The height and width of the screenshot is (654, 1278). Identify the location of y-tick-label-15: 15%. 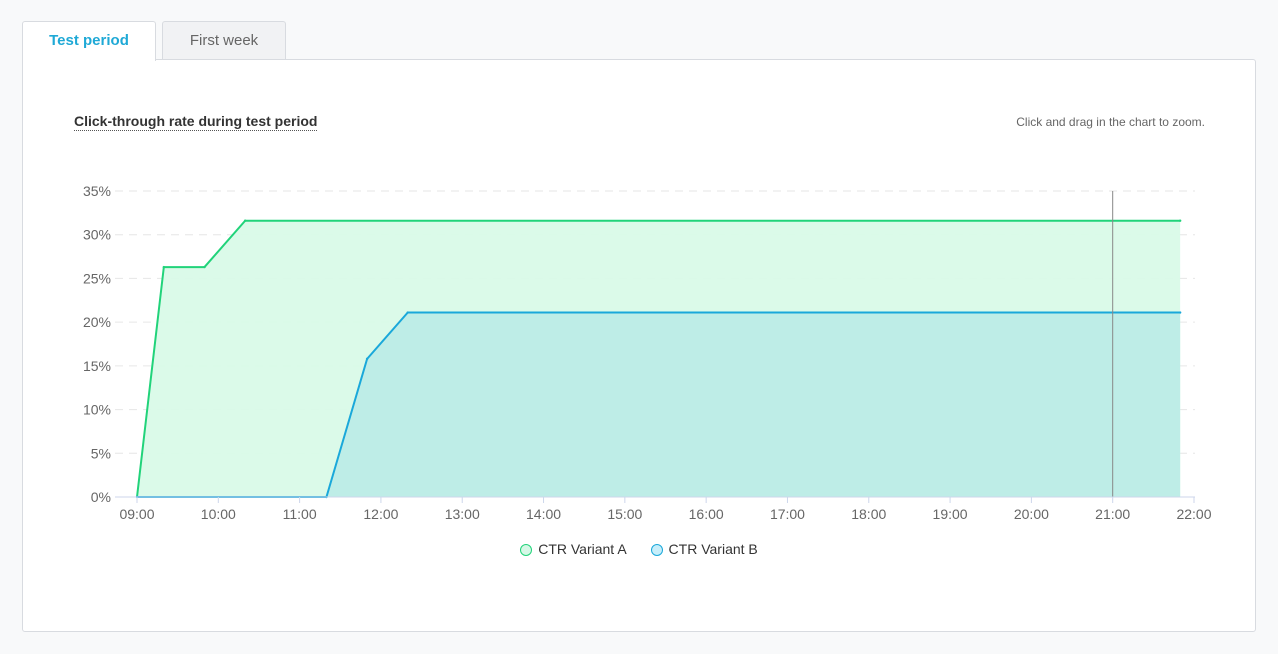
(97, 366).